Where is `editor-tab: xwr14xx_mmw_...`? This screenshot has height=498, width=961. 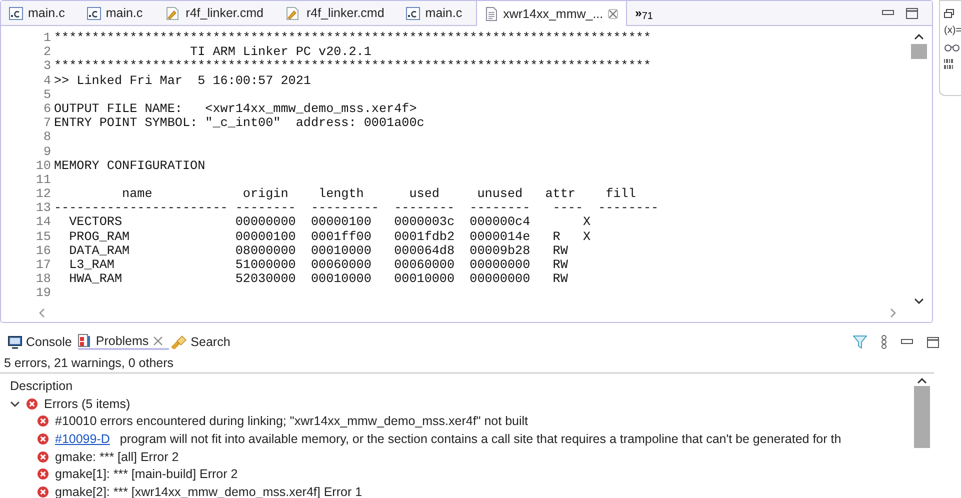 editor-tab: xwr14xx_mmw_... is located at coordinates (552, 13).